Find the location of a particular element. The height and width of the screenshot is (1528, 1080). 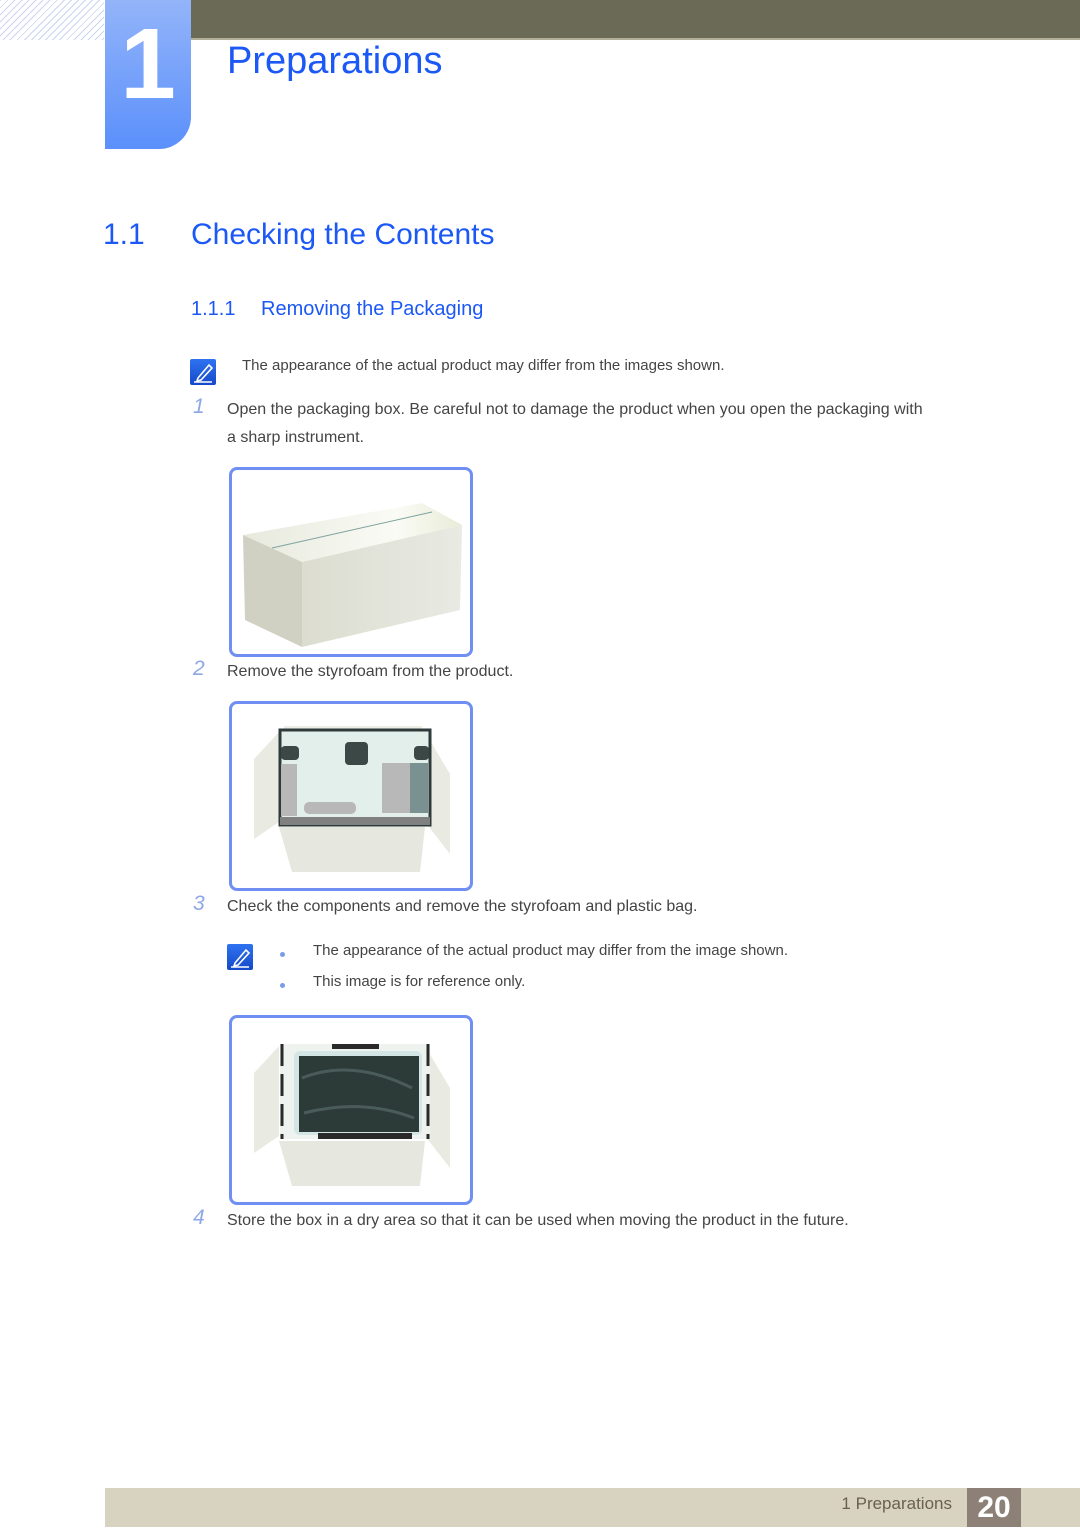

decorative-hatch is located at coordinates (52, 20).